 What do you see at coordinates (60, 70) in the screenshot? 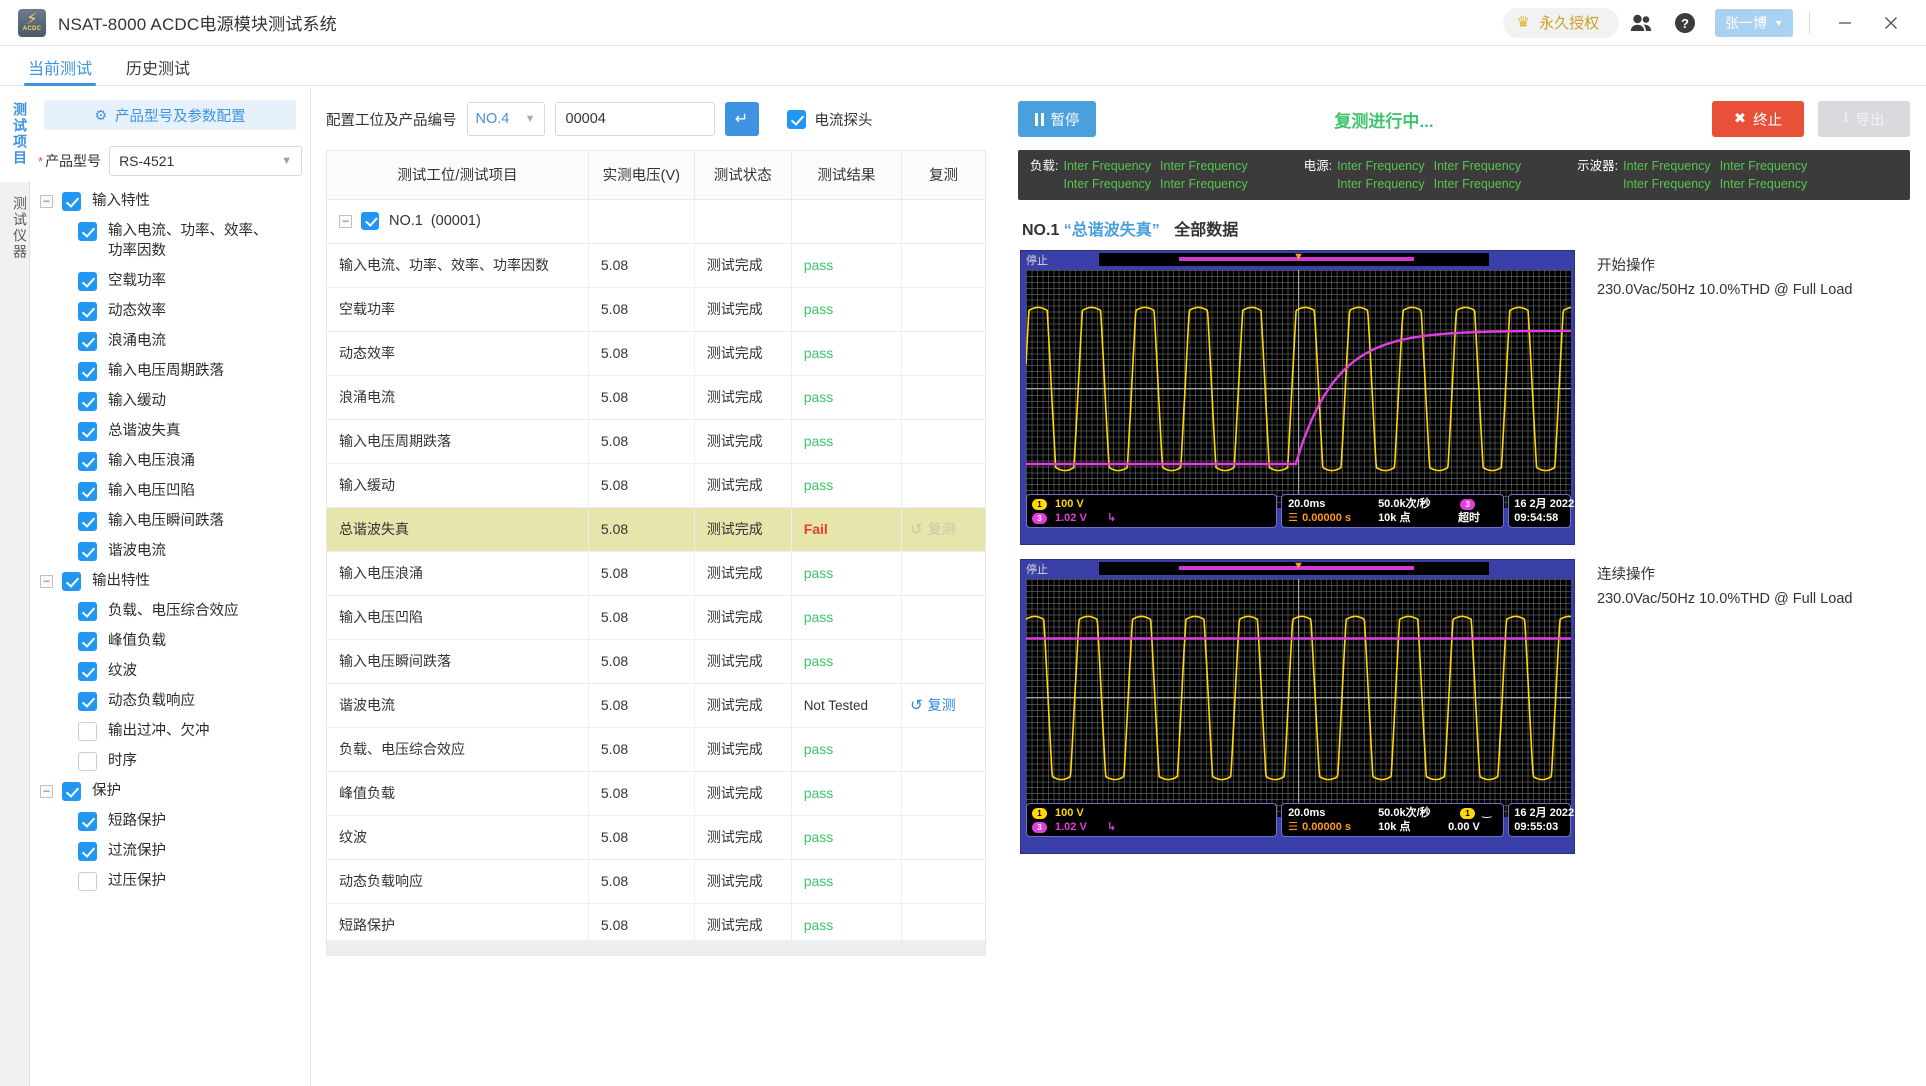
I see `tab-current-test: 当前测试` at bounding box center [60, 70].